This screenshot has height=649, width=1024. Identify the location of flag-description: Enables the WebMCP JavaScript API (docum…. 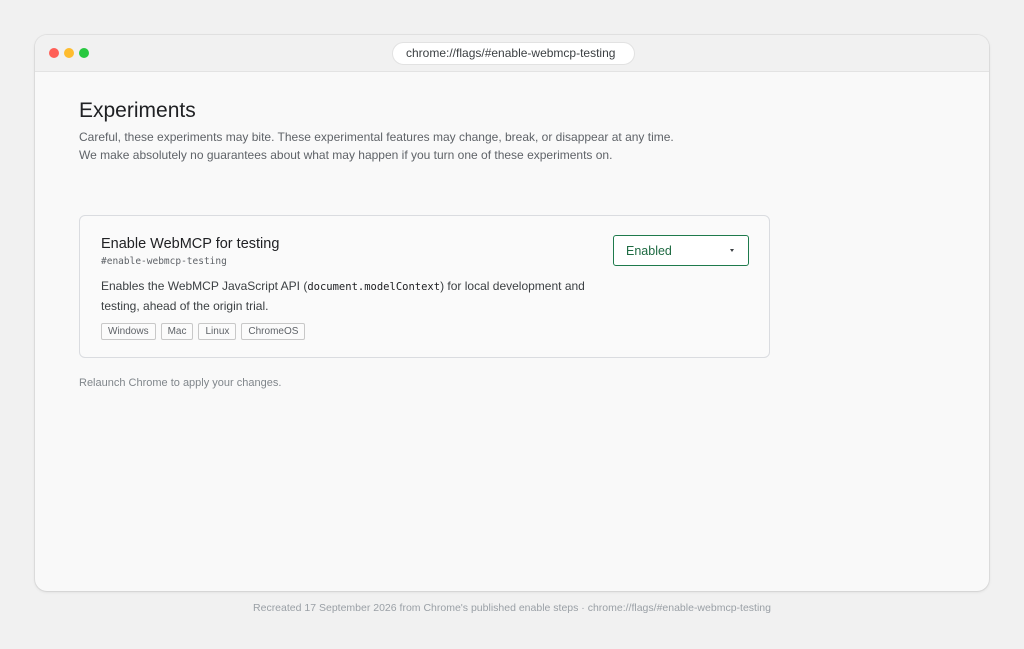
(351, 296).